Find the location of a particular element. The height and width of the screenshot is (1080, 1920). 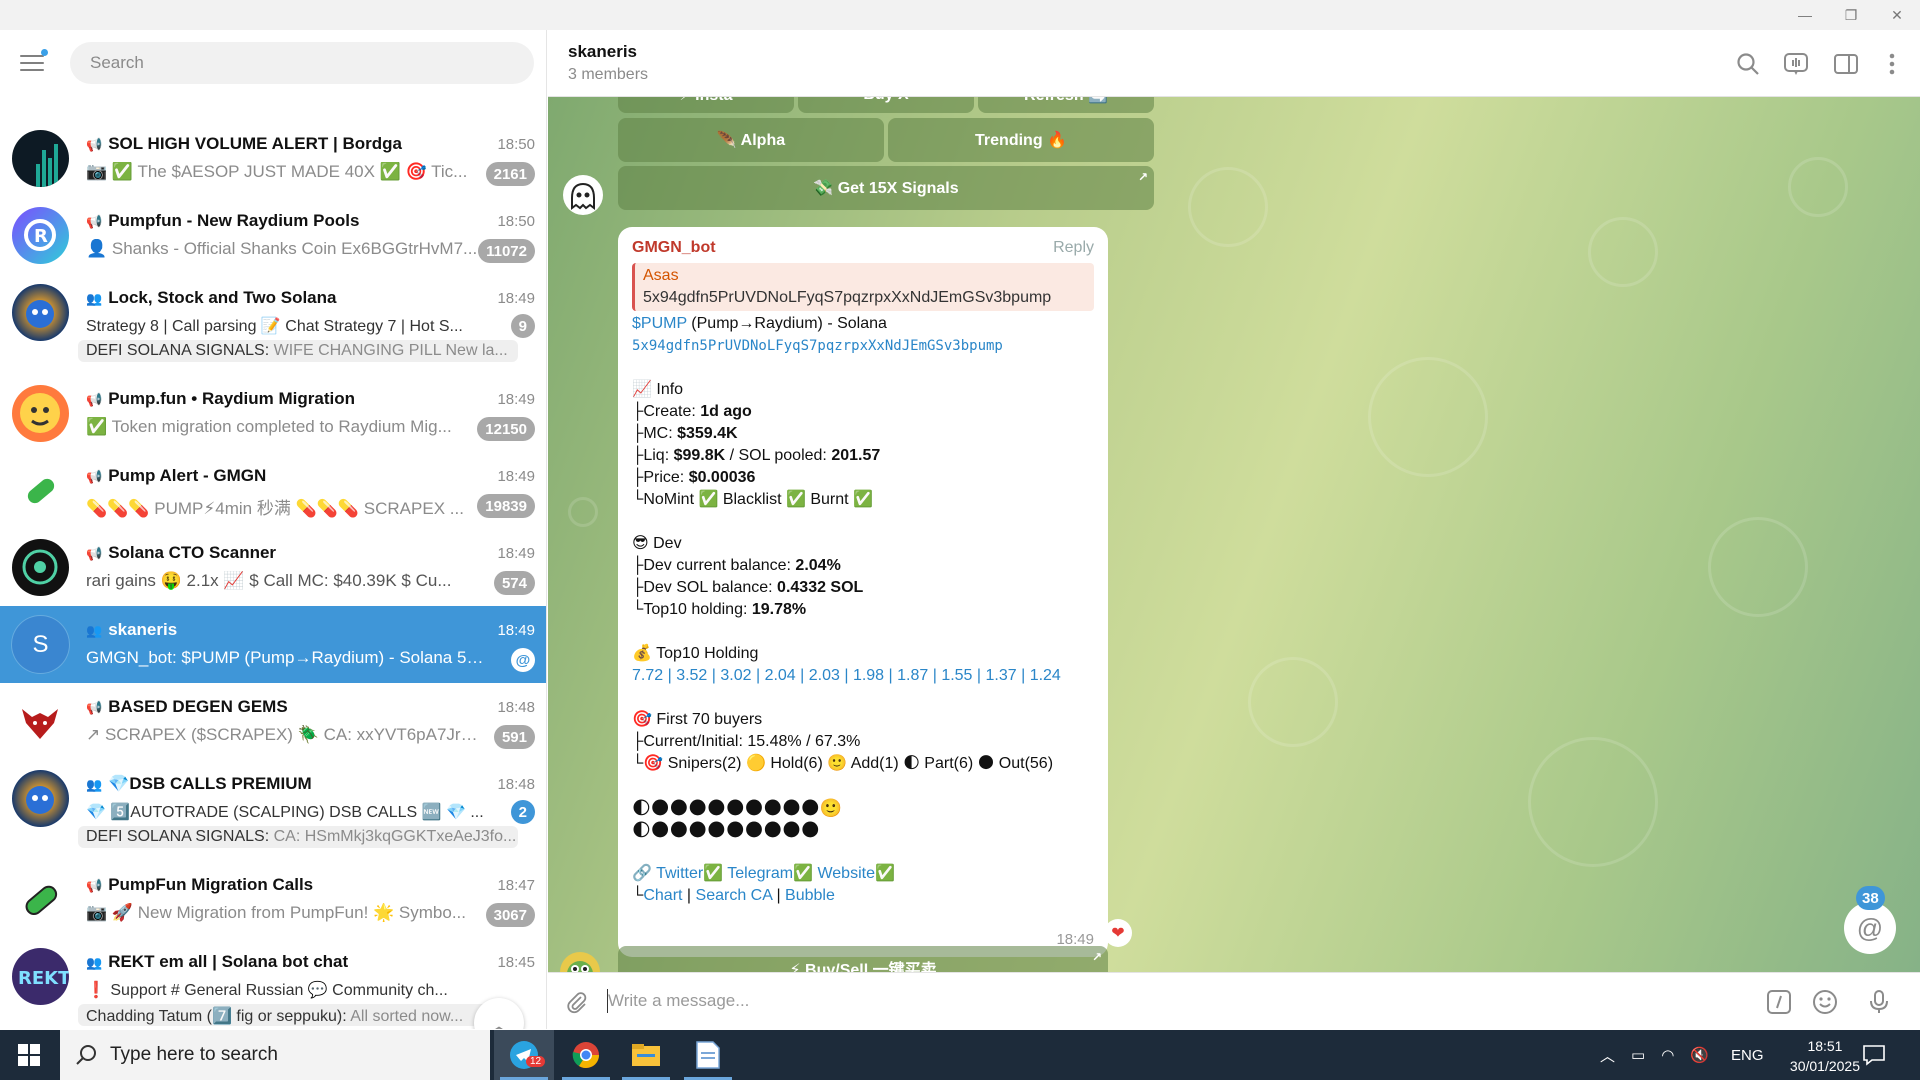

file-explorer-taskbar-icon is located at coordinates (646, 1055).